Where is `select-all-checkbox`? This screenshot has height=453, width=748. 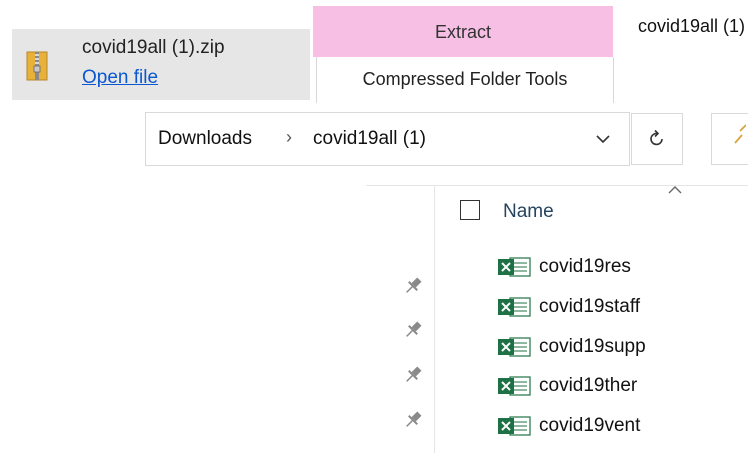 select-all-checkbox is located at coordinates (470, 210).